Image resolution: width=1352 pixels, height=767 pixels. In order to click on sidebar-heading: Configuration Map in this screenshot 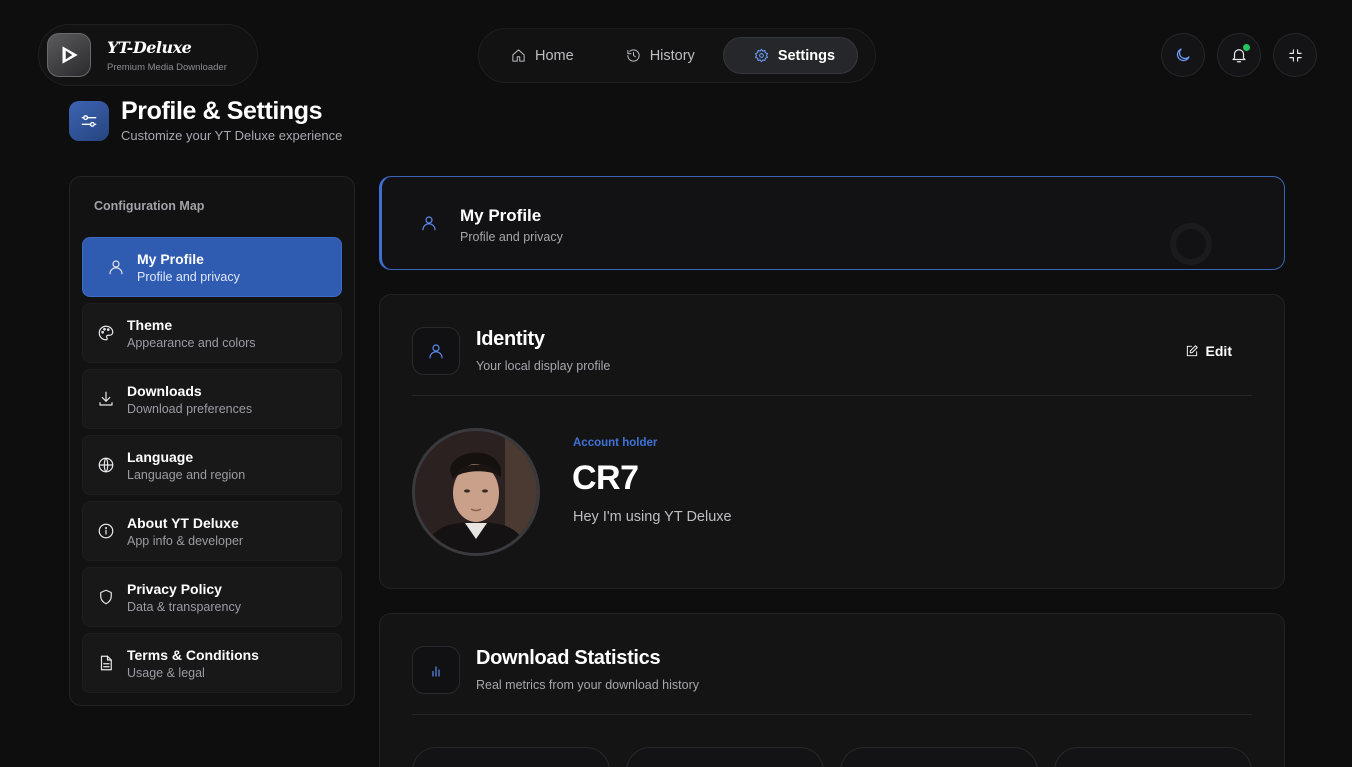, I will do `click(149, 206)`.